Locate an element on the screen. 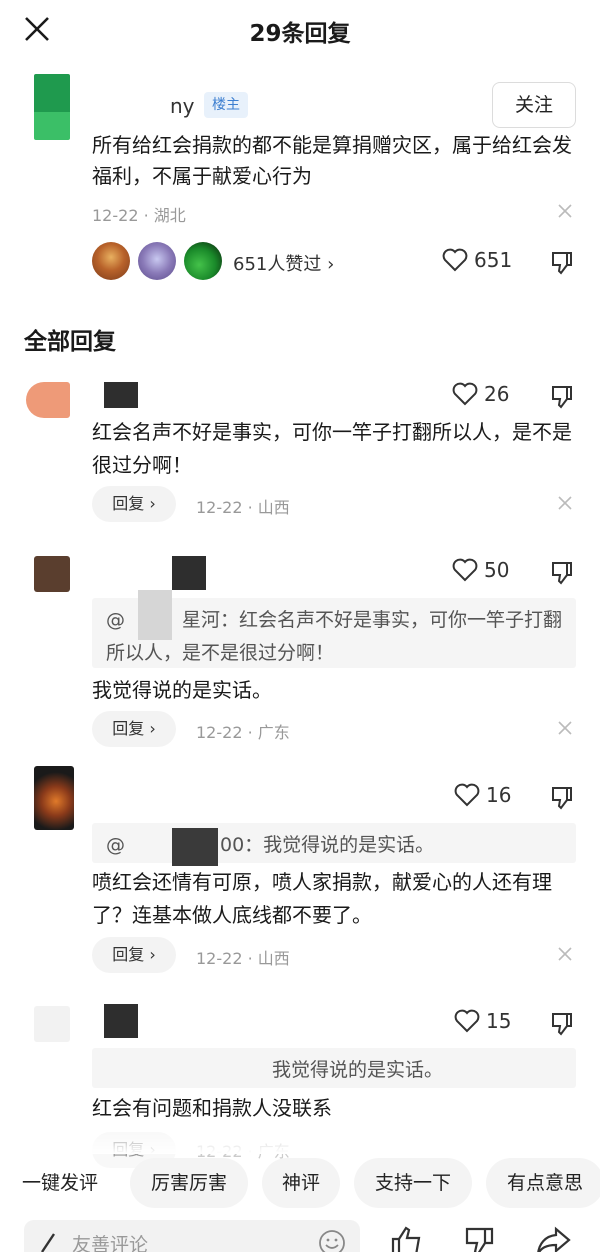 This screenshot has width=600, height=1252. like-count: 16 is located at coordinates (499, 795).